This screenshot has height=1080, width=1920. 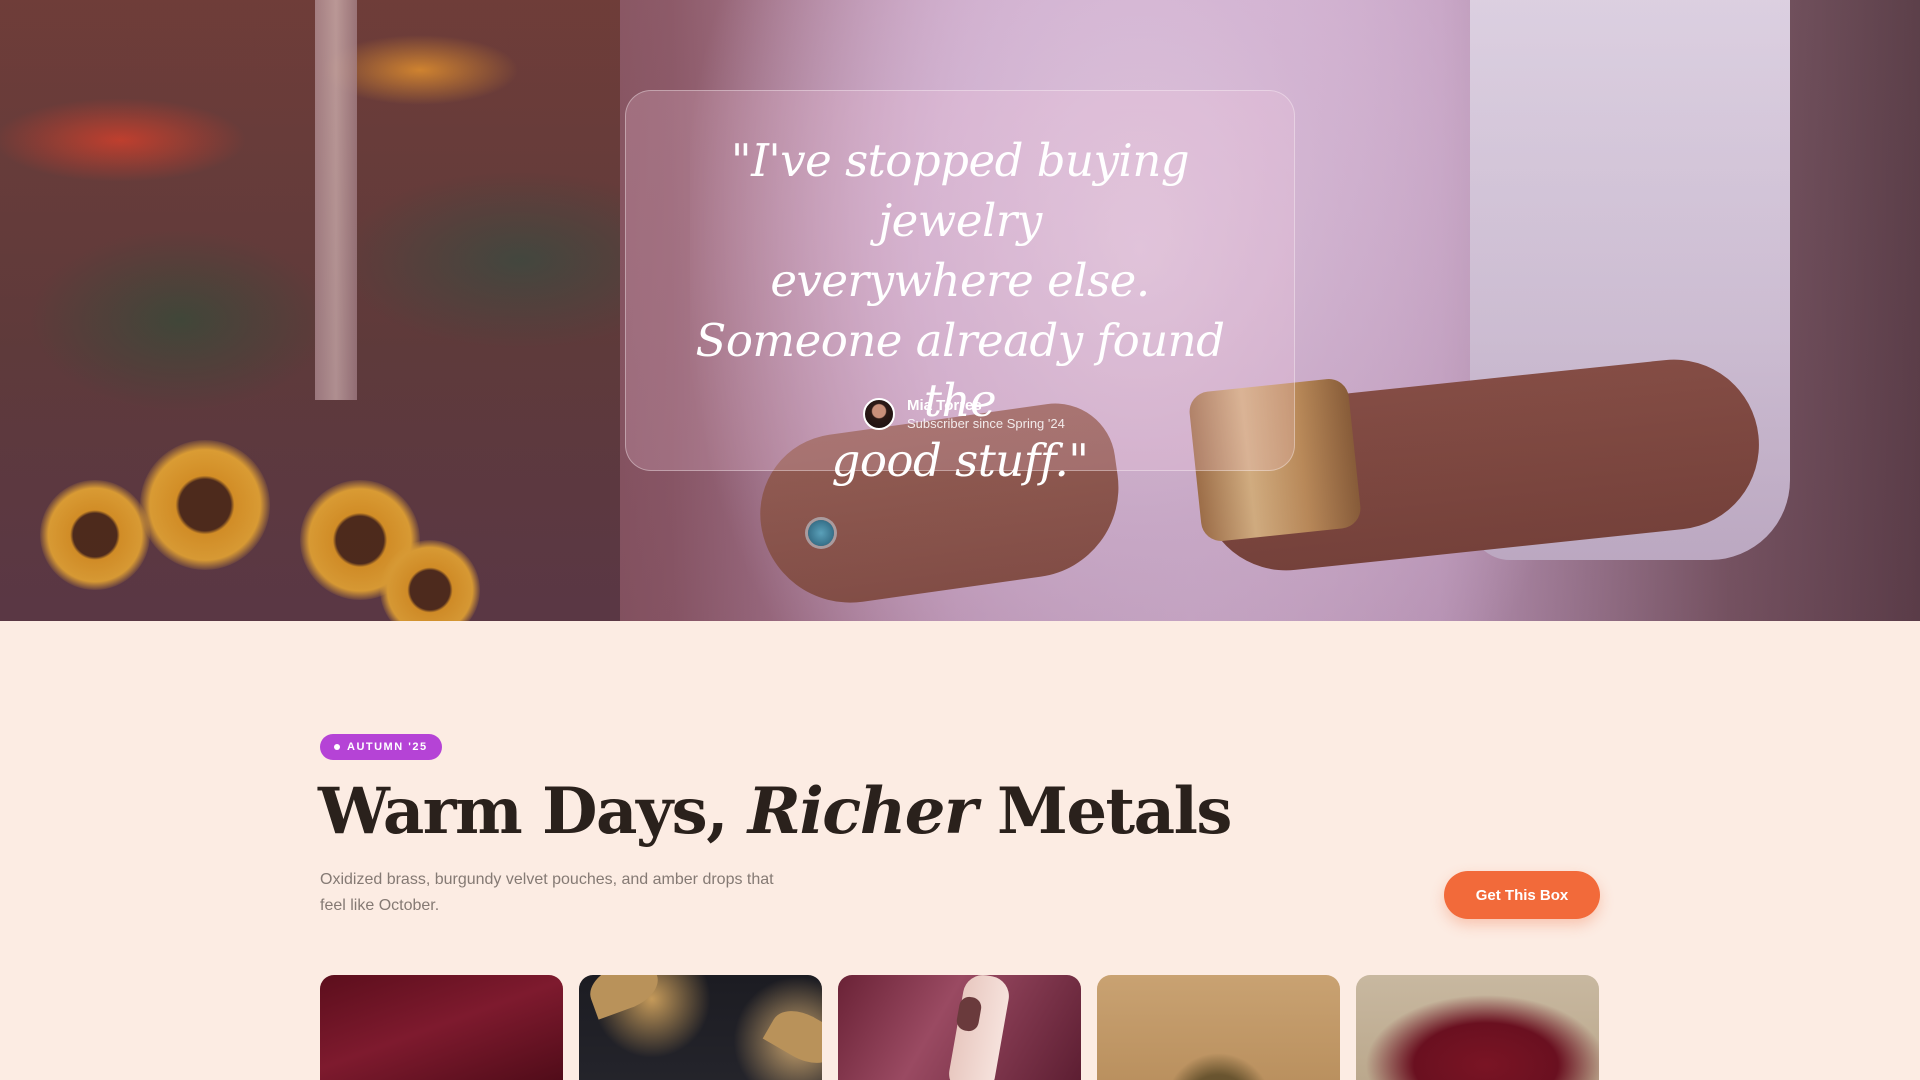 What do you see at coordinates (862, 811) in the screenshot?
I see `headline-emphasis: Richer` at bounding box center [862, 811].